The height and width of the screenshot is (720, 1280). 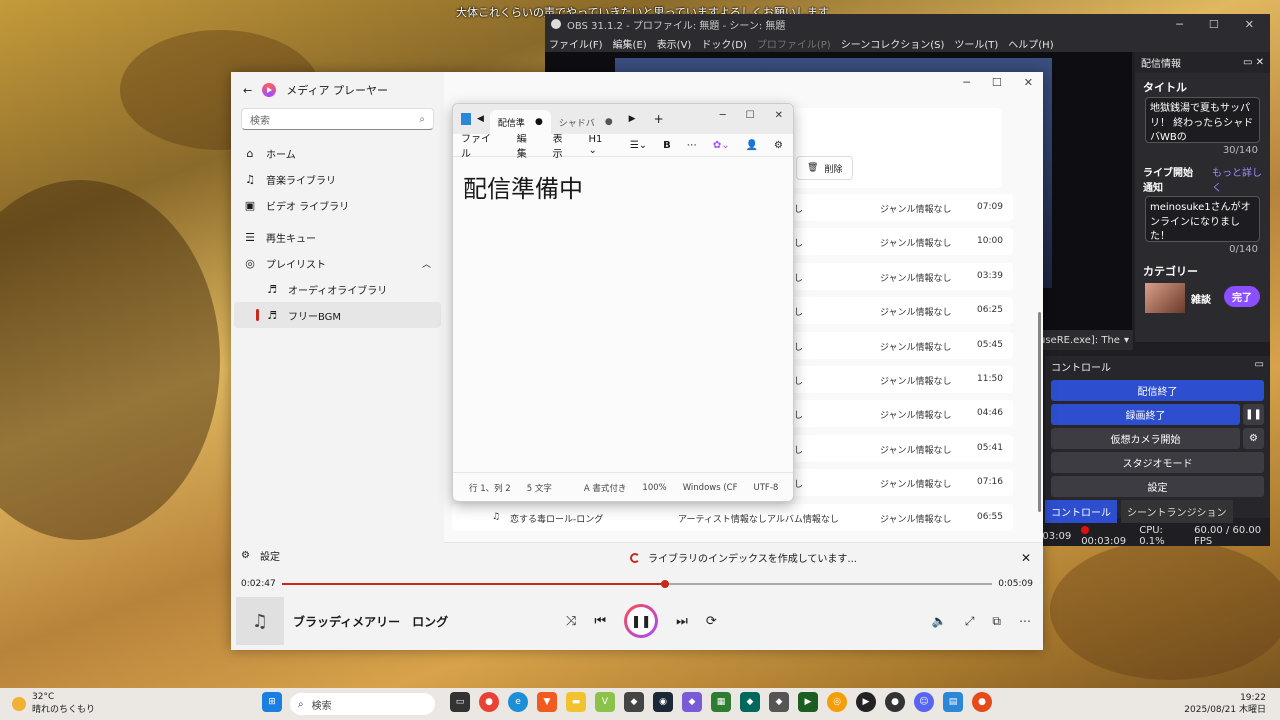 What do you see at coordinates (1242, 296) in the screenshot?
I see `done-button: 完了` at bounding box center [1242, 296].